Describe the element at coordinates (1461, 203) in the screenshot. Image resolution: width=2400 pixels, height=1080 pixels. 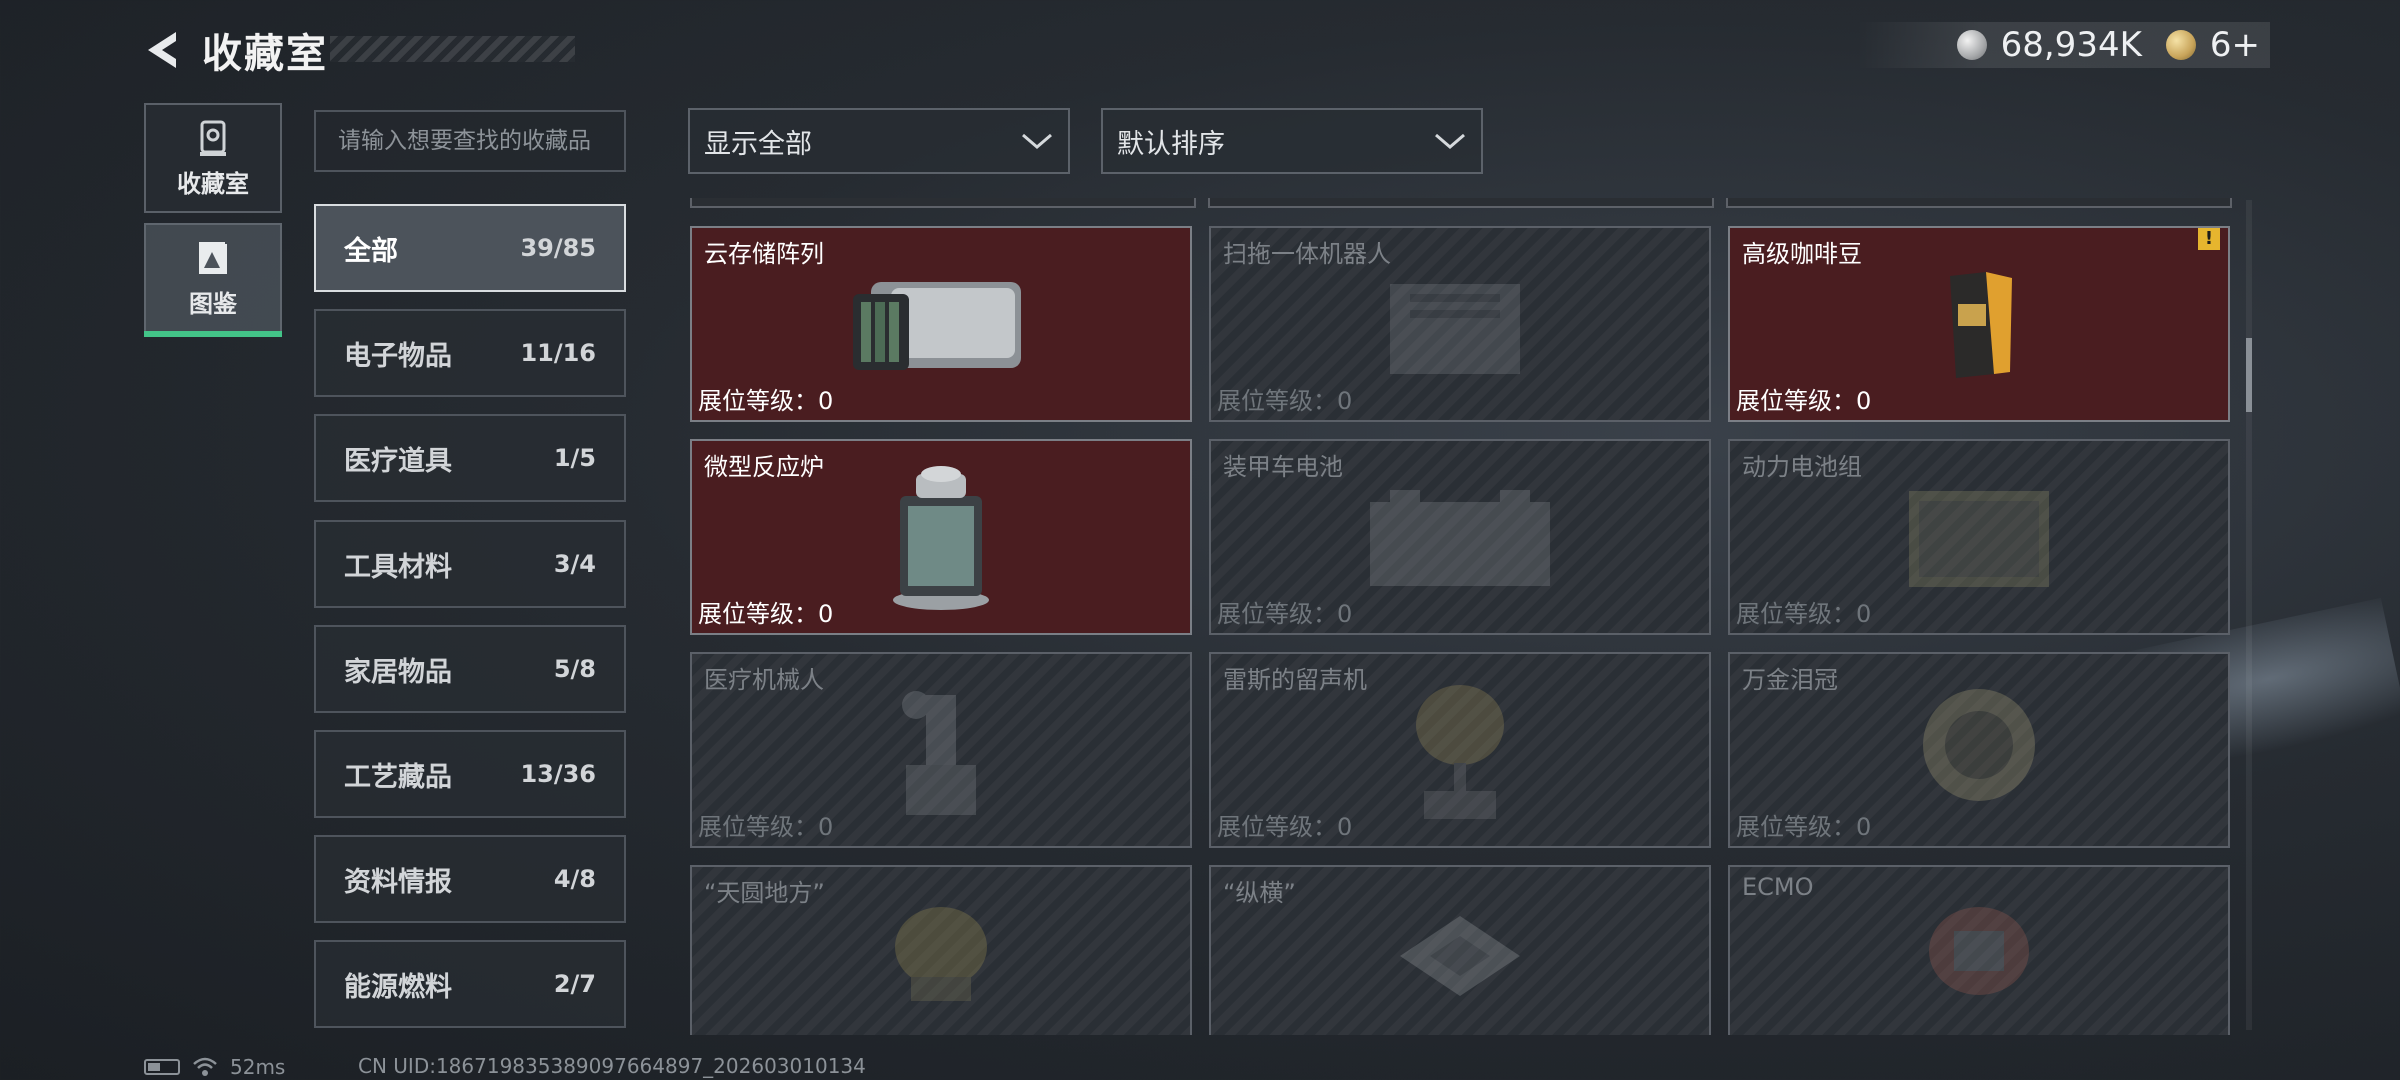
I see `previous-row-edge` at that location.